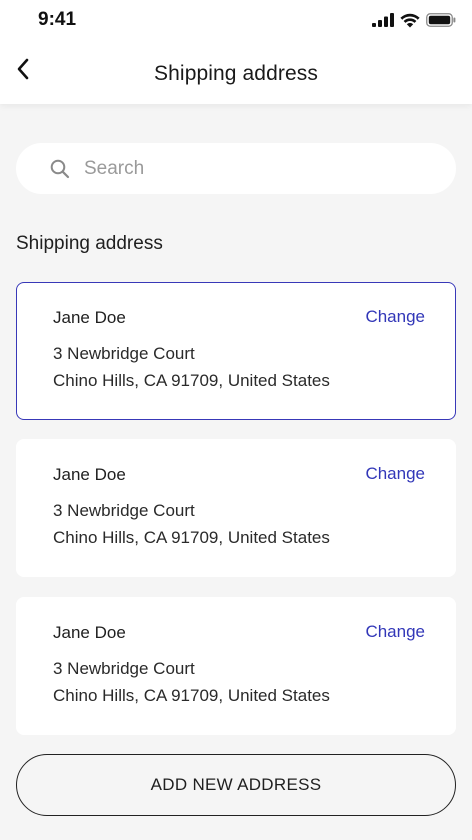  What do you see at coordinates (60, 171) in the screenshot?
I see `search-icon` at bounding box center [60, 171].